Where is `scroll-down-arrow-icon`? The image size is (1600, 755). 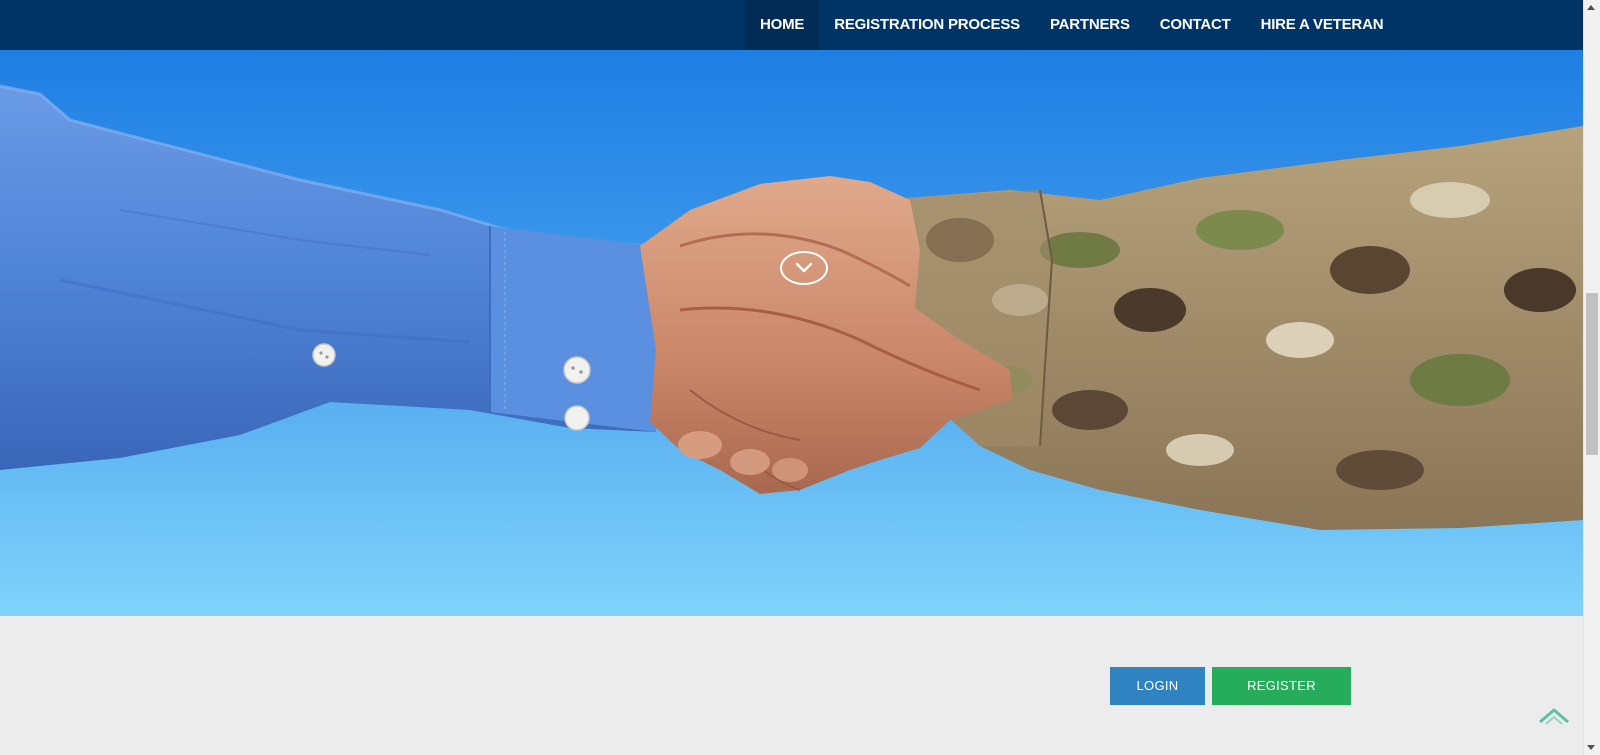
scroll-down-arrow-icon is located at coordinates (1591, 747).